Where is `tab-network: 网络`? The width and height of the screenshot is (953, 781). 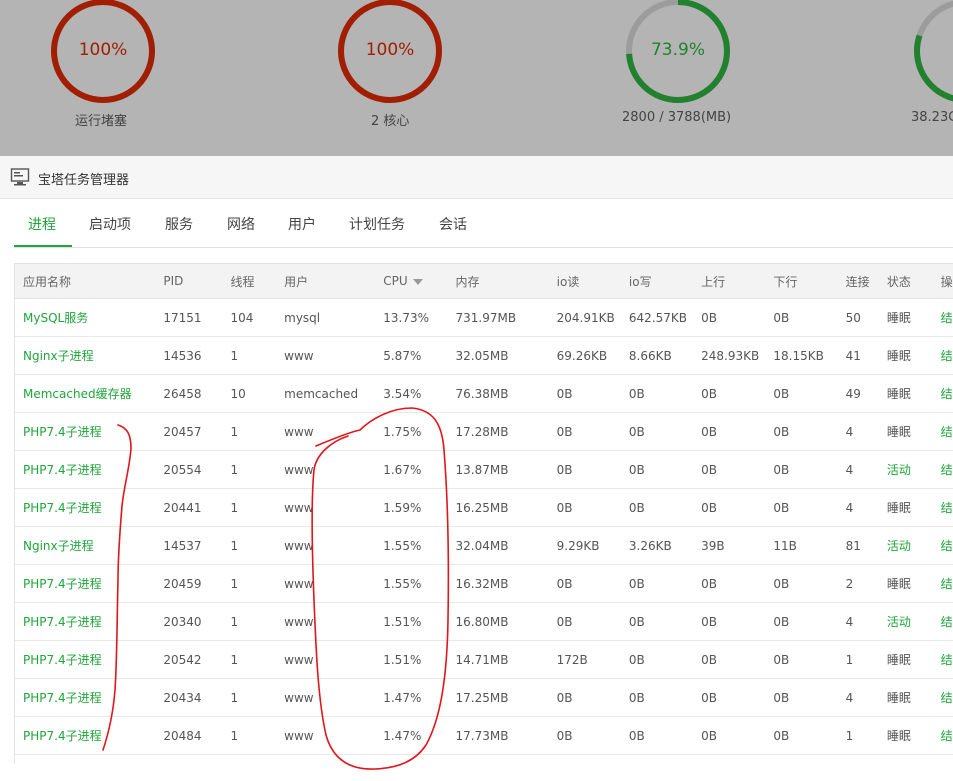 tab-network: 网络 is located at coordinates (241, 224).